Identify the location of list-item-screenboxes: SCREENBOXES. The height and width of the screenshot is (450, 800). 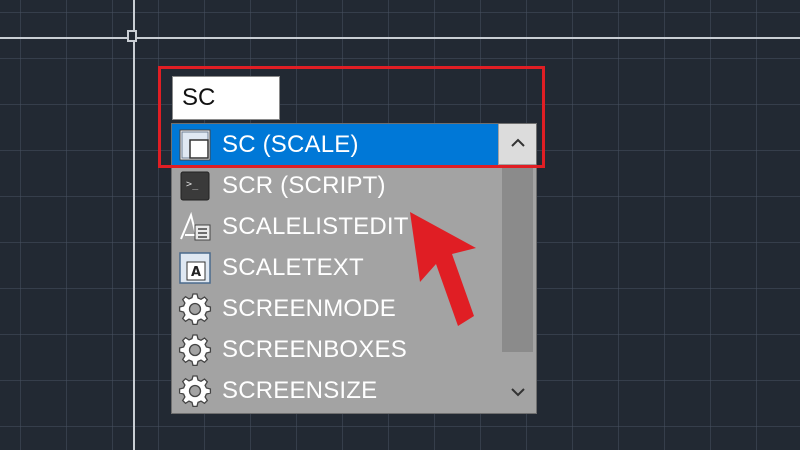
(335, 349).